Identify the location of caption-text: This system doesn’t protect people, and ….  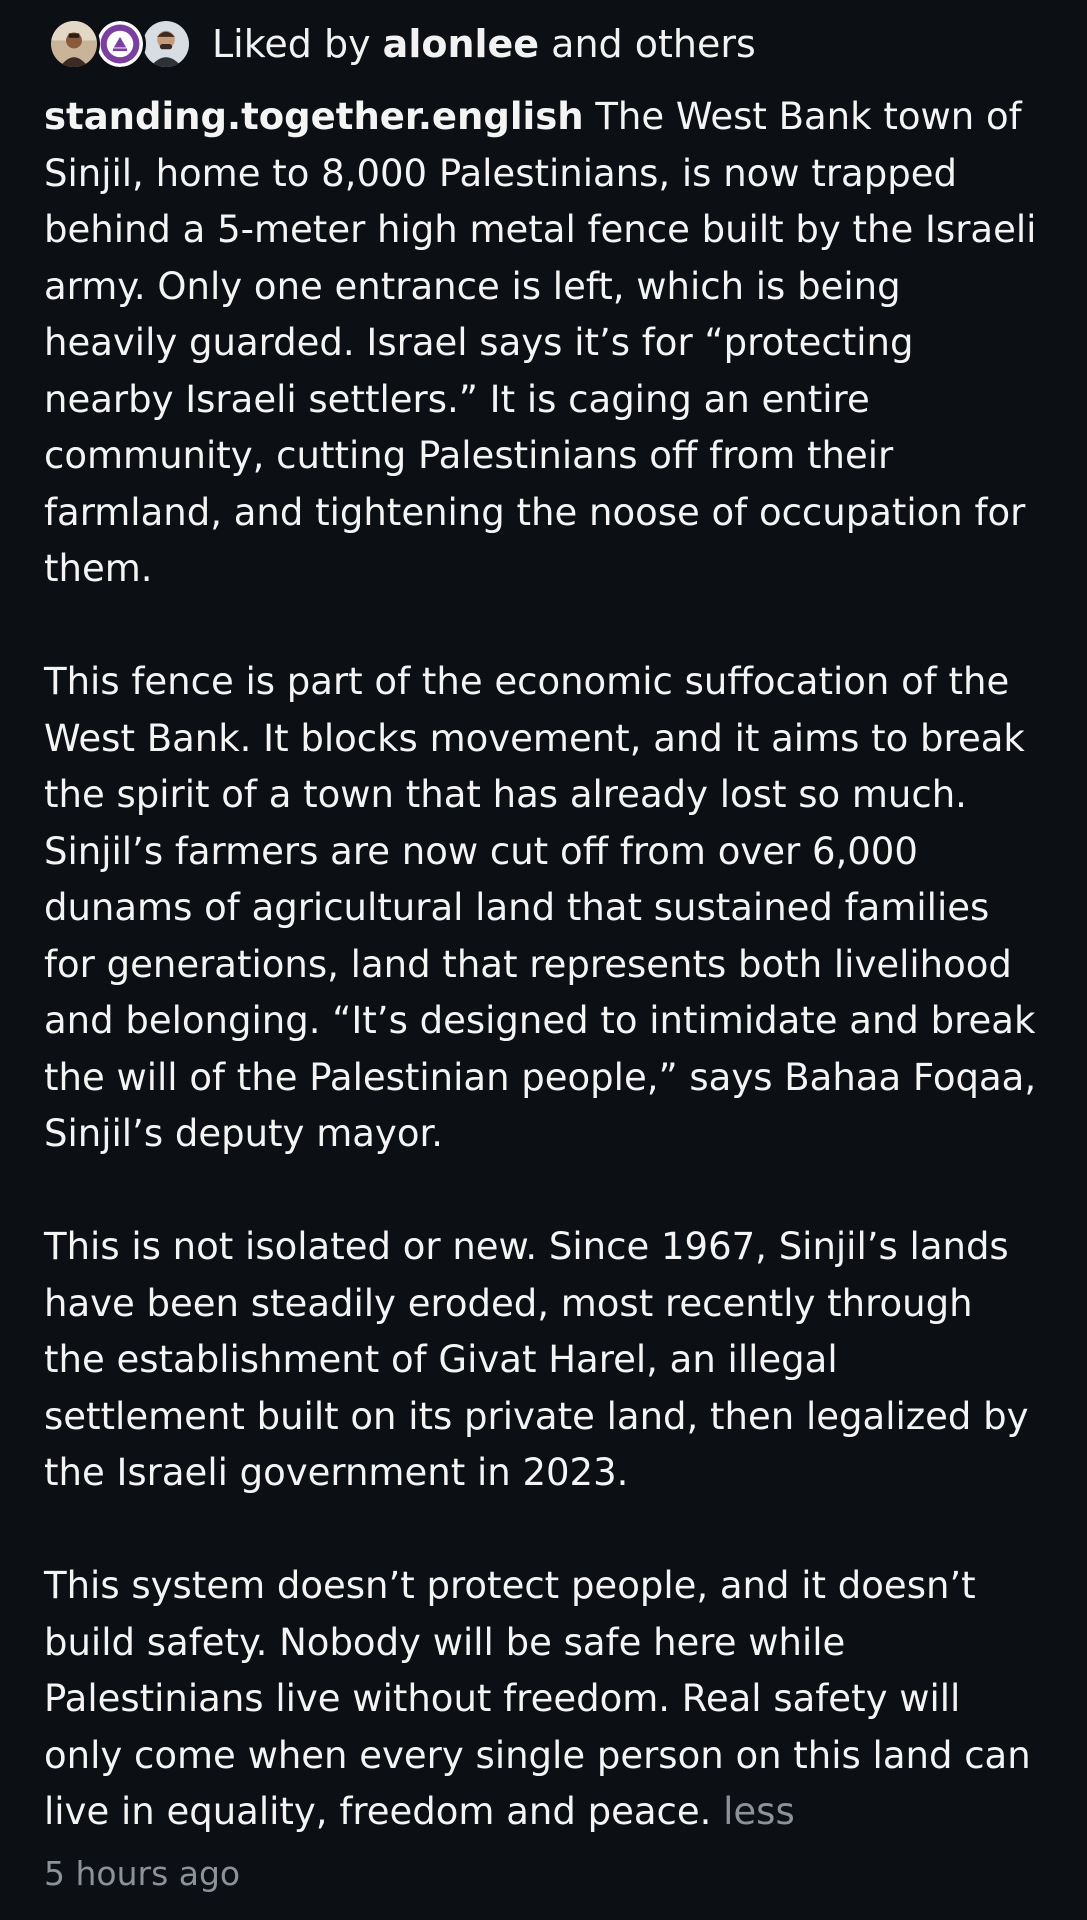
(537, 1698).